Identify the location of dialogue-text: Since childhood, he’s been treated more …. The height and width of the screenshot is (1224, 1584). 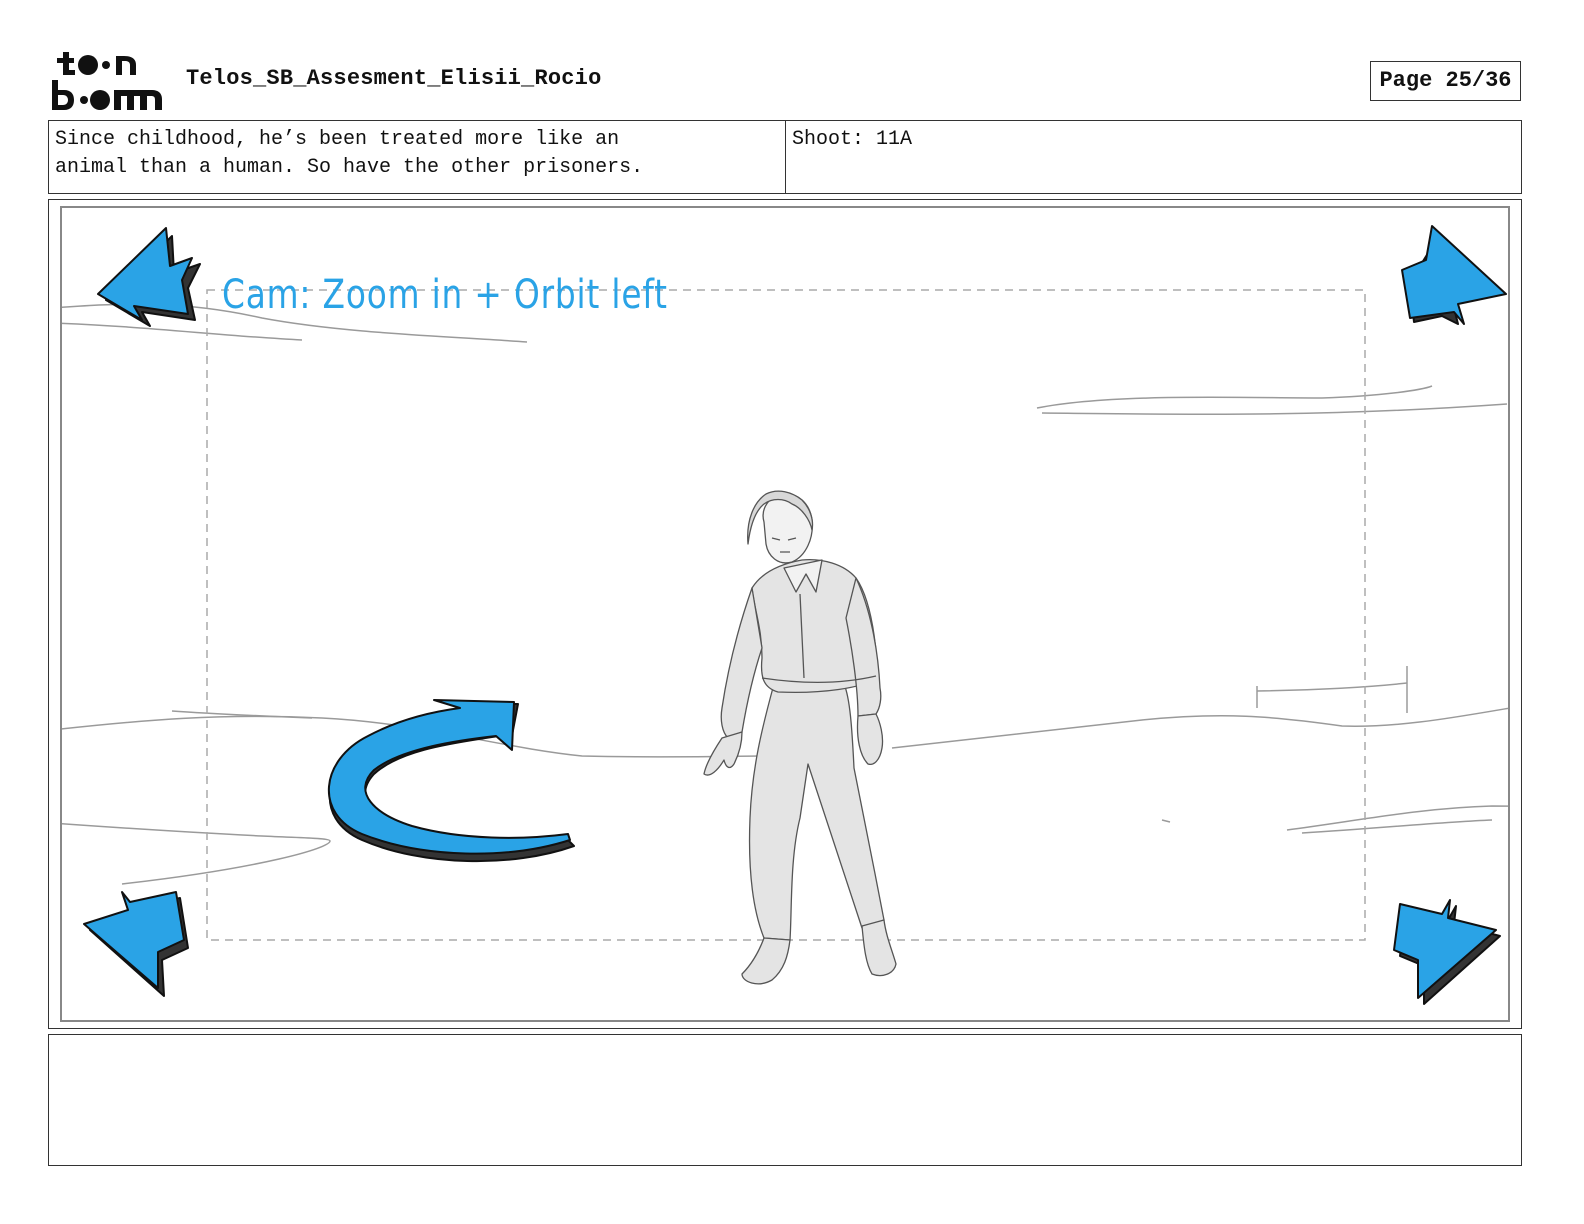
(417, 157).